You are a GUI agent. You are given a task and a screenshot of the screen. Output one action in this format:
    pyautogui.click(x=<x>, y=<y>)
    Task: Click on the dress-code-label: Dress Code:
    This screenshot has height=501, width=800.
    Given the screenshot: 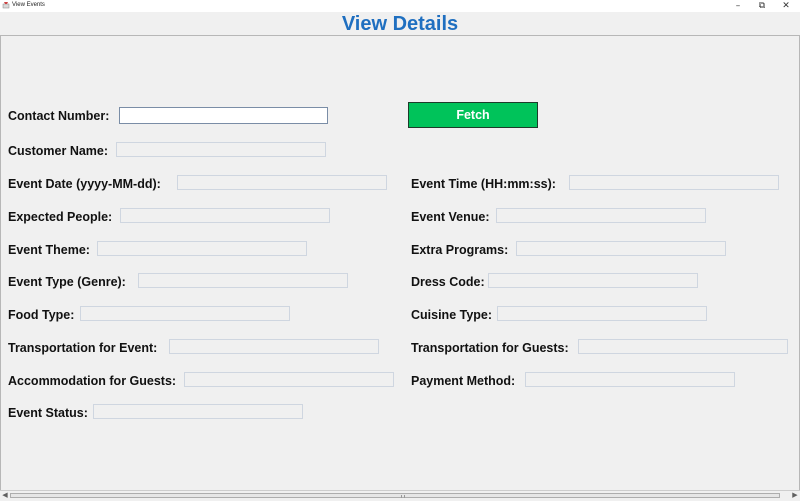 What is the action you would take?
    pyautogui.click(x=448, y=282)
    